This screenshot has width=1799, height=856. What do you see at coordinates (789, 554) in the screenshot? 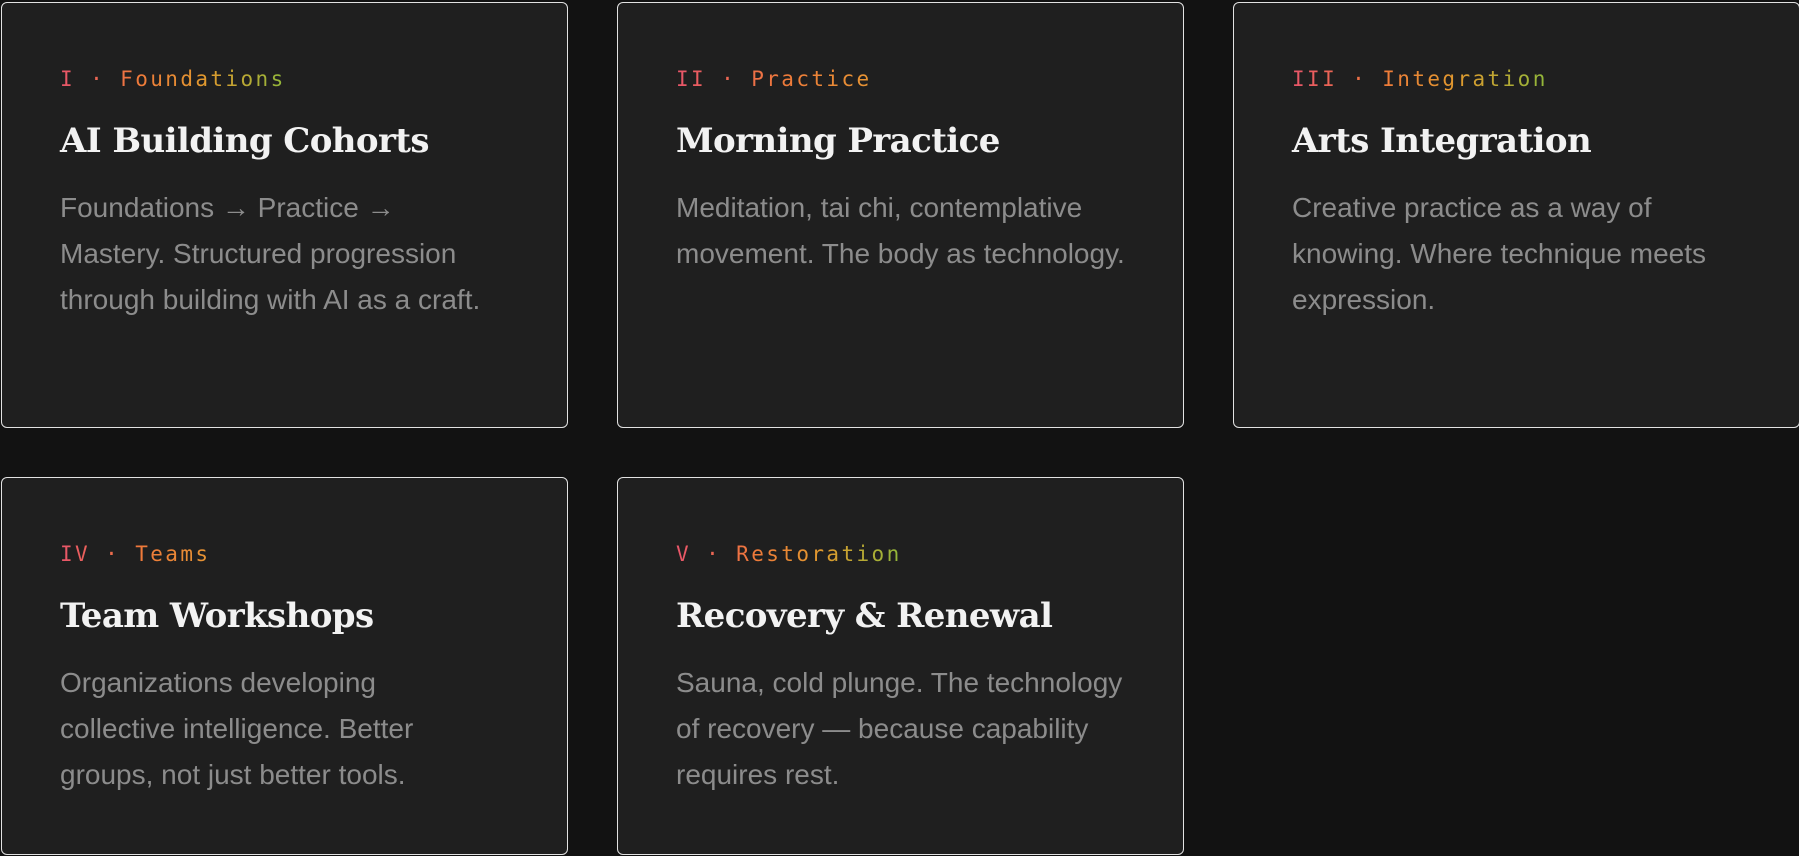
I see `card-eyebrow: V · Restoration` at bounding box center [789, 554].